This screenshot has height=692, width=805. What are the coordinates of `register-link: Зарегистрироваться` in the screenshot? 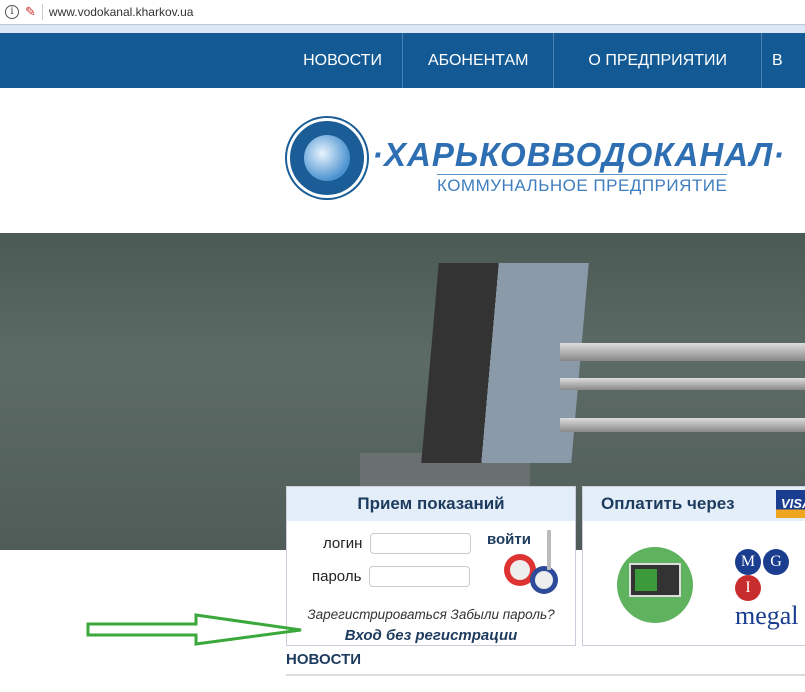 It's located at (376, 614).